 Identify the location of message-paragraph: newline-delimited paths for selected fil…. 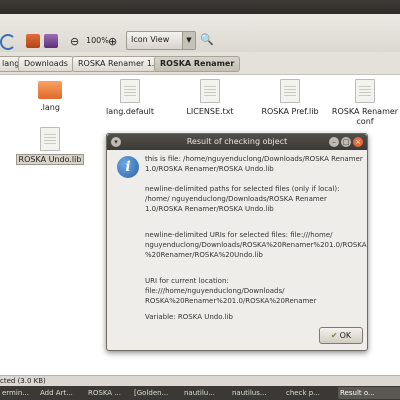
(242, 199).